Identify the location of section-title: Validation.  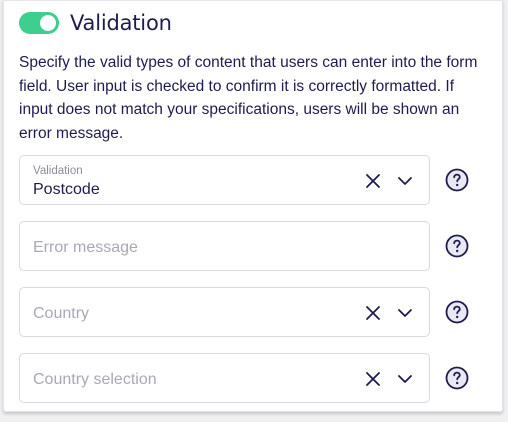
(121, 23).